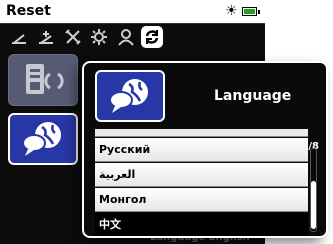  I want to click on tools-icon, so click(73, 37).